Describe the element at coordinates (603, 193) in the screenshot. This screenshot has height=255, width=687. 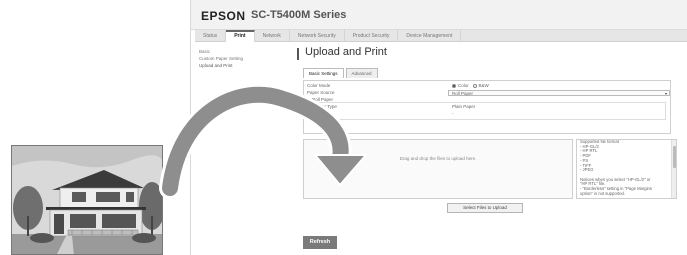
I see `formats-line: option" is not supported.` at that location.